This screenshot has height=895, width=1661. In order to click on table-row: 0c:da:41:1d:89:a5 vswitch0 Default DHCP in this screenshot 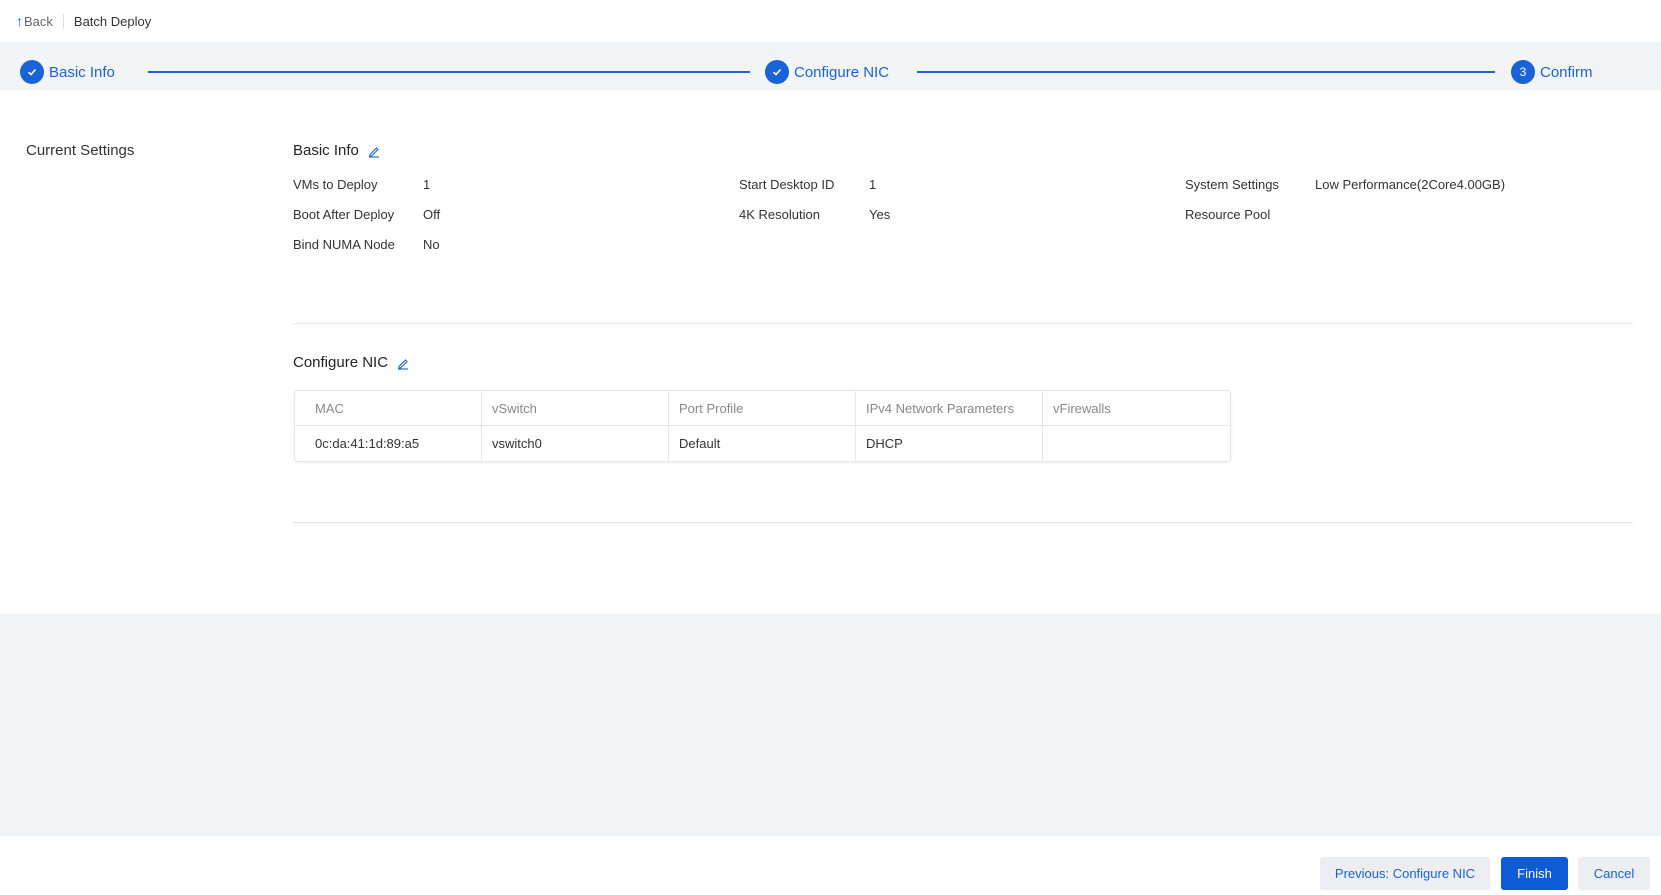, I will do `click(762, 443)`.